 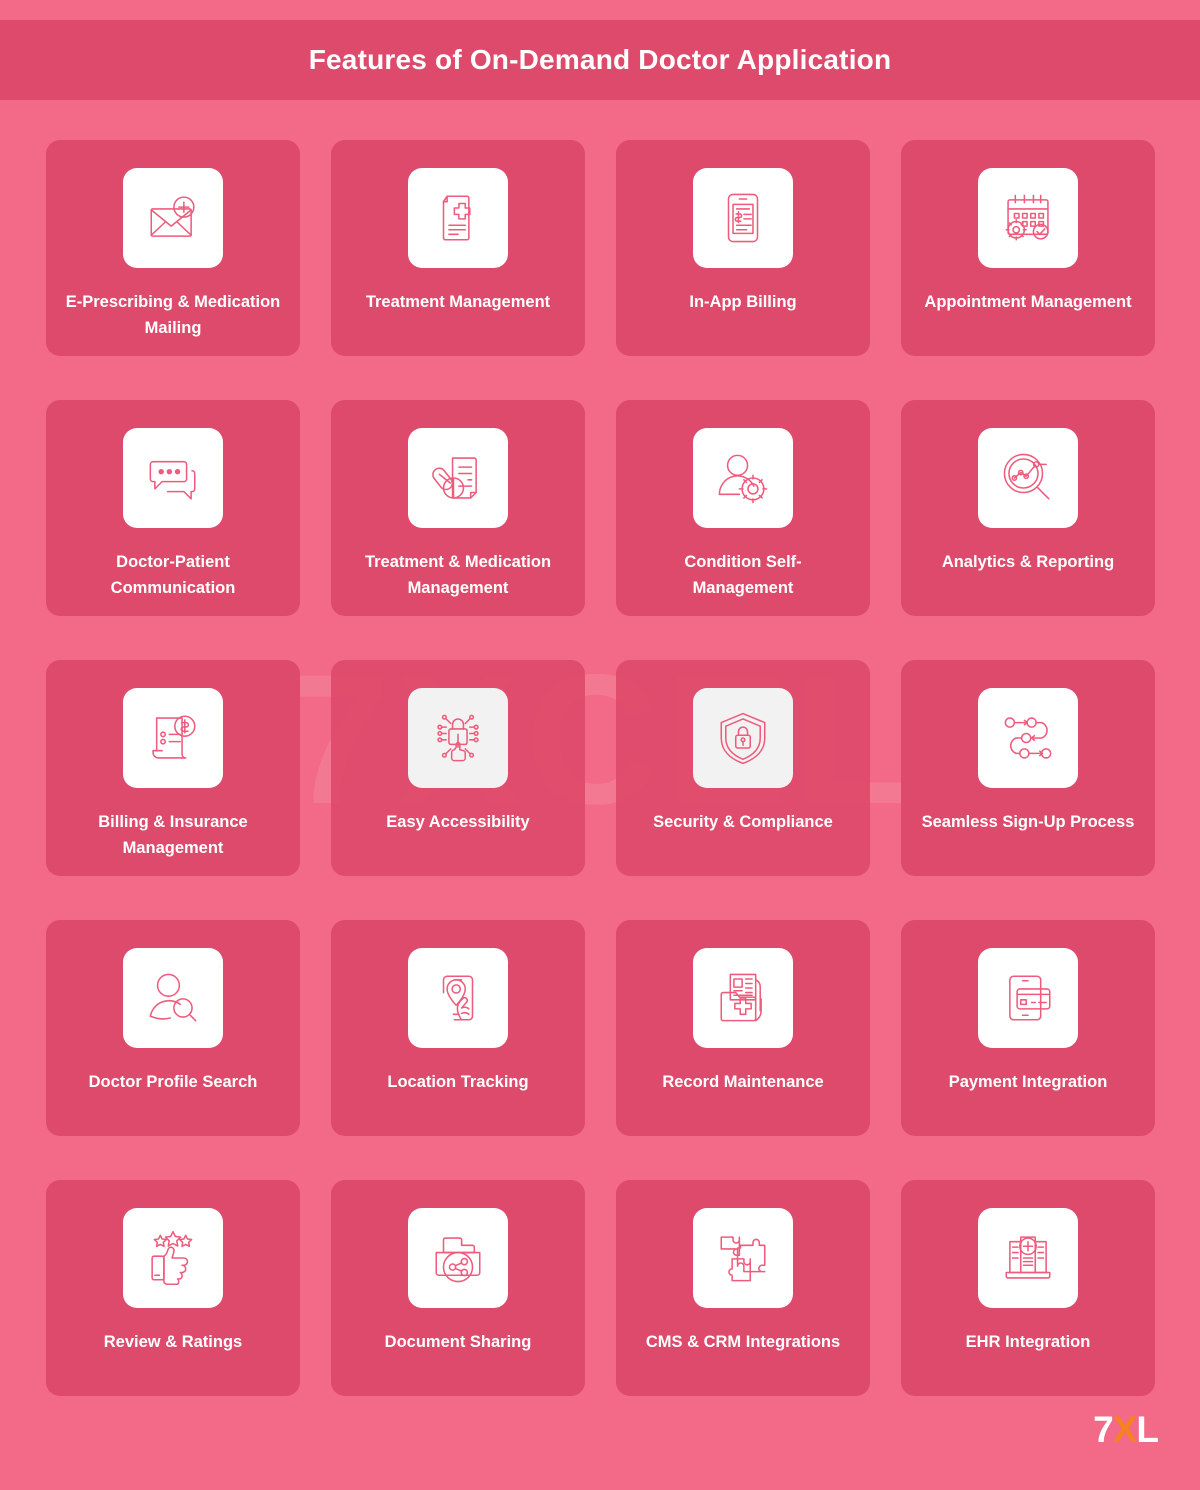 I want to click on feature-card: Analytics & Reporting, so click(x=1028, y=508).